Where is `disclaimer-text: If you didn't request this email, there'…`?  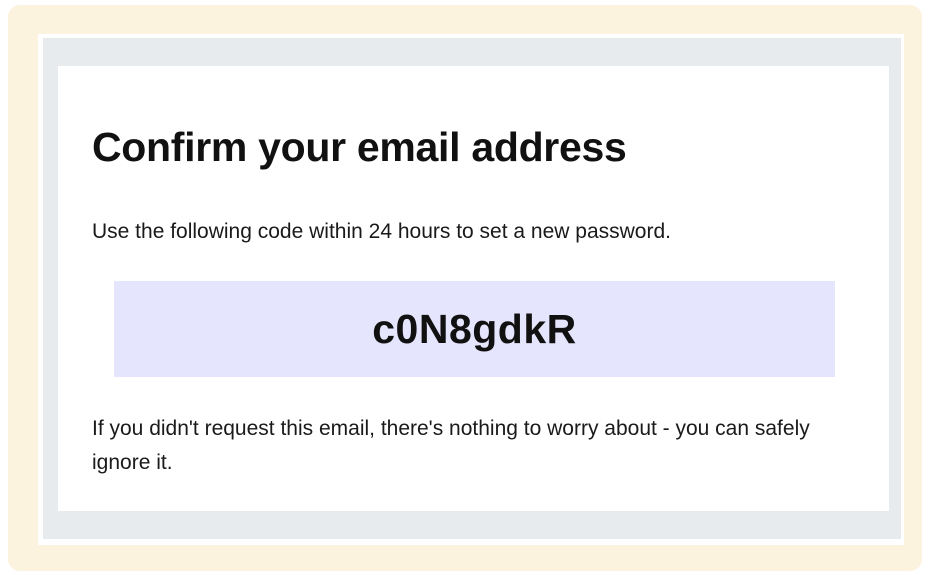 disclaimer-text: If you didn't request this email, there'… is located at coordinates (451, 445).